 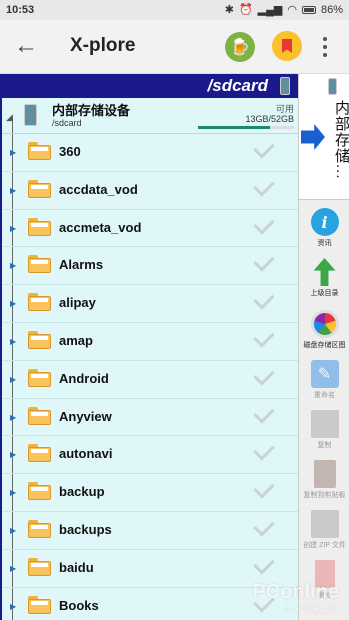 What do you see at coordinates (150, 191) in the screenshot?
I see `folder-row: ▶ accdata_vod` at bounding box center [150, 191].